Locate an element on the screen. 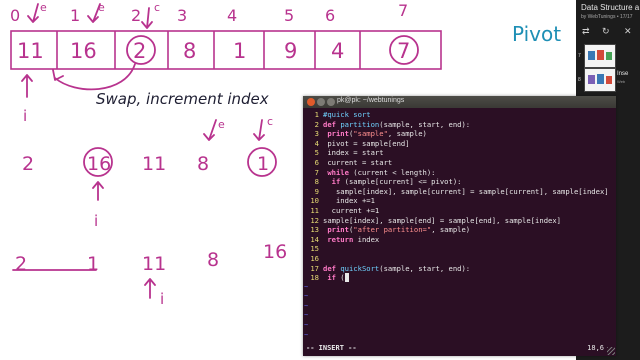 The image size is (640, 360). code-token: print is located at coordinates (338, 230).